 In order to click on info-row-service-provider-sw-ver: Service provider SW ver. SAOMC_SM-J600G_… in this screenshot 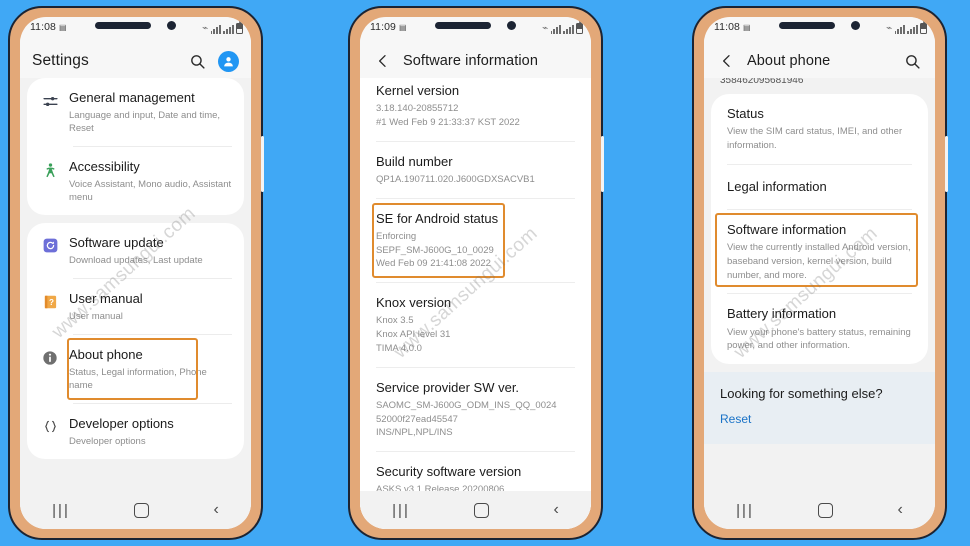, I will do `click(475, 409)`.